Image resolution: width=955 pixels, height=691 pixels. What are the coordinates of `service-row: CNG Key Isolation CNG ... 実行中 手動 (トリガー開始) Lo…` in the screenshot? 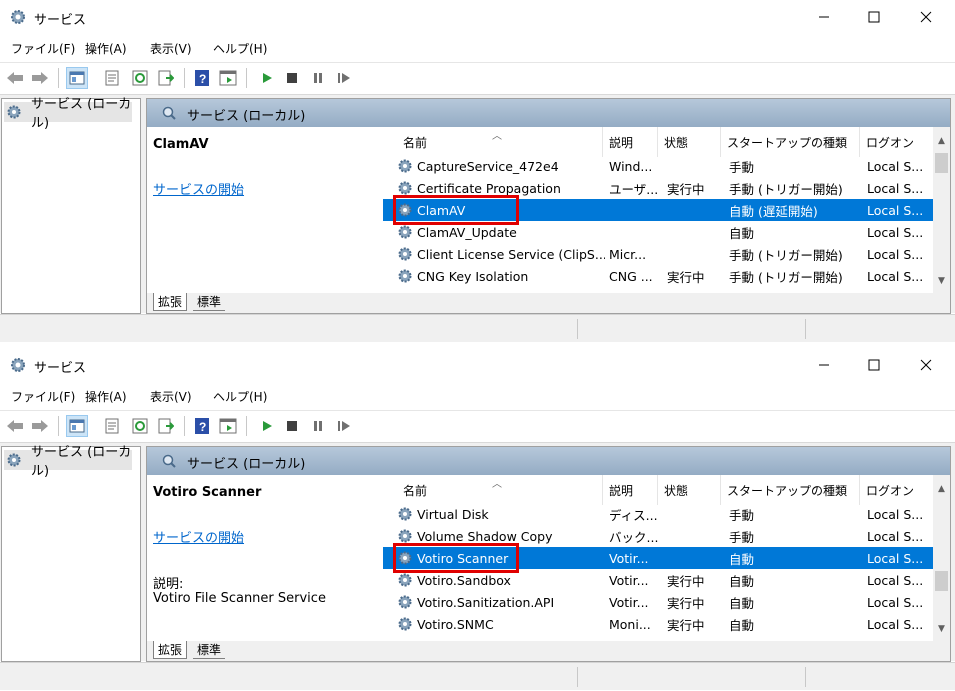 It's located at (658, 276).